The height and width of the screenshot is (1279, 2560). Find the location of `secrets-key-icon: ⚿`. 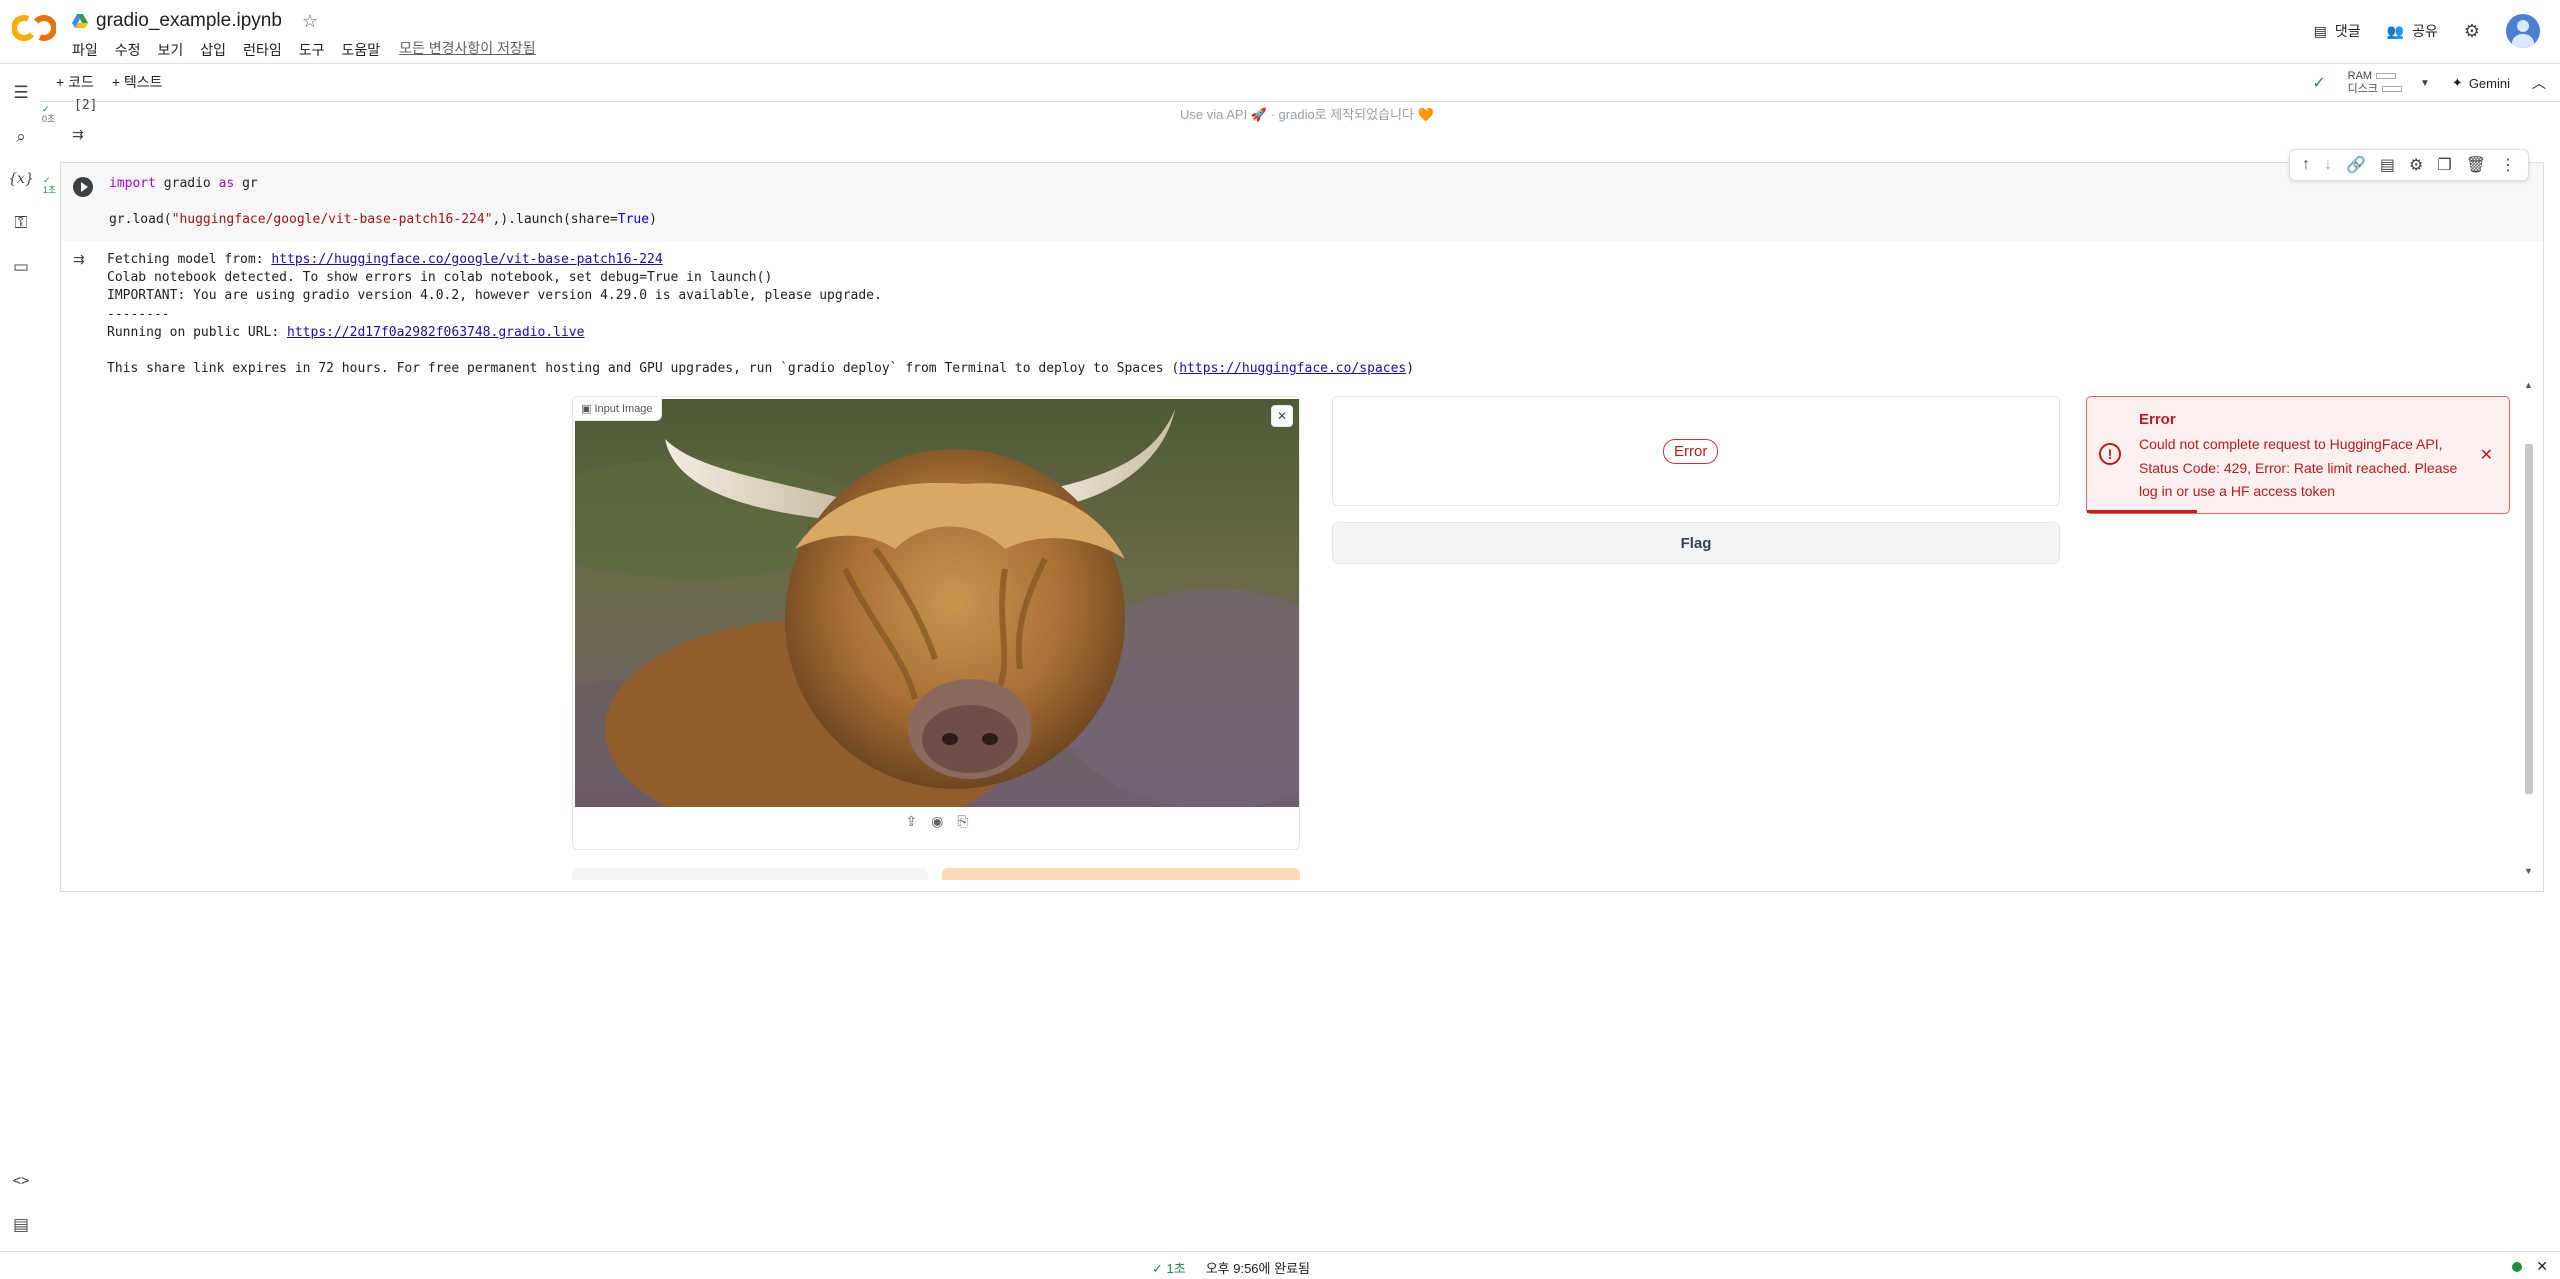

secrets-key-icon: ⚿ is located at coordinates (21, 223).